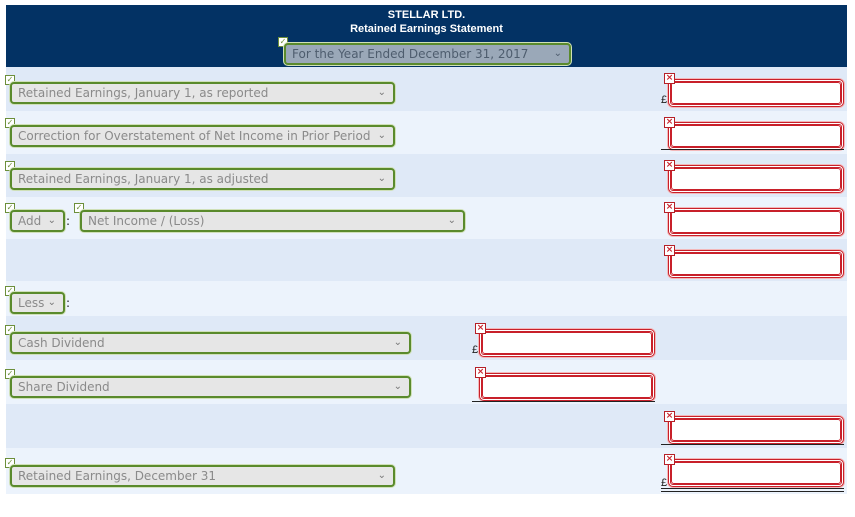  Describe the element at coordinates (567, 387) in the screenshot. I see `row8-amount-input` at that location.